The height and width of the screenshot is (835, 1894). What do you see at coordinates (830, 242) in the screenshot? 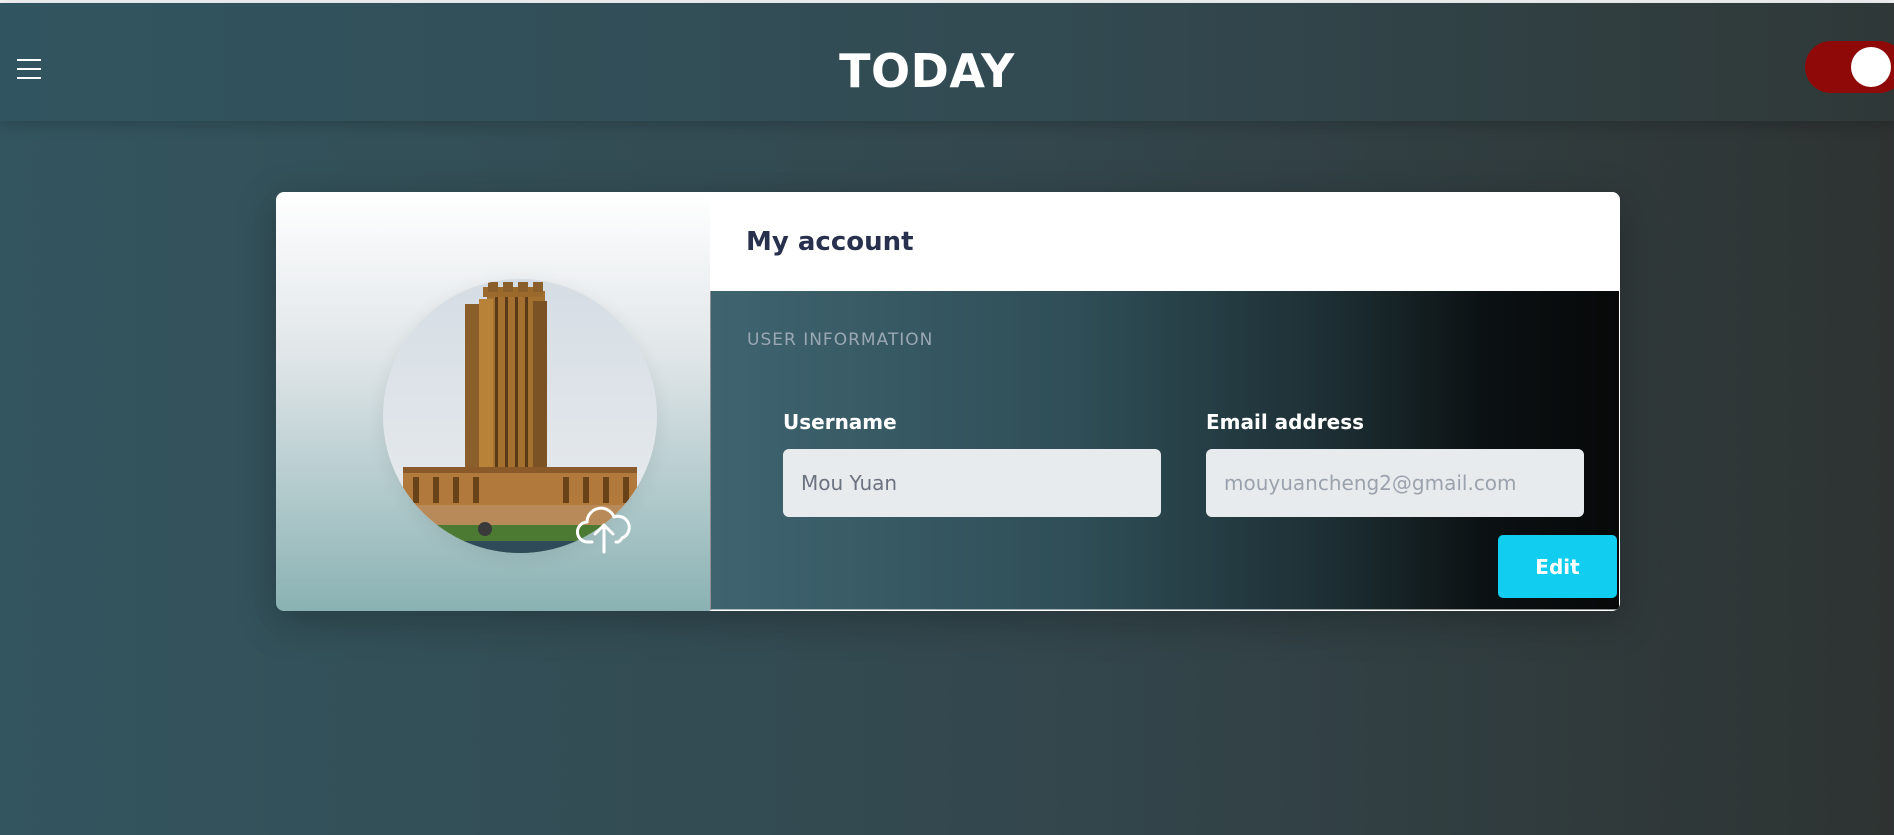
I see `account-title: My account` at bounding box center [830, 242].